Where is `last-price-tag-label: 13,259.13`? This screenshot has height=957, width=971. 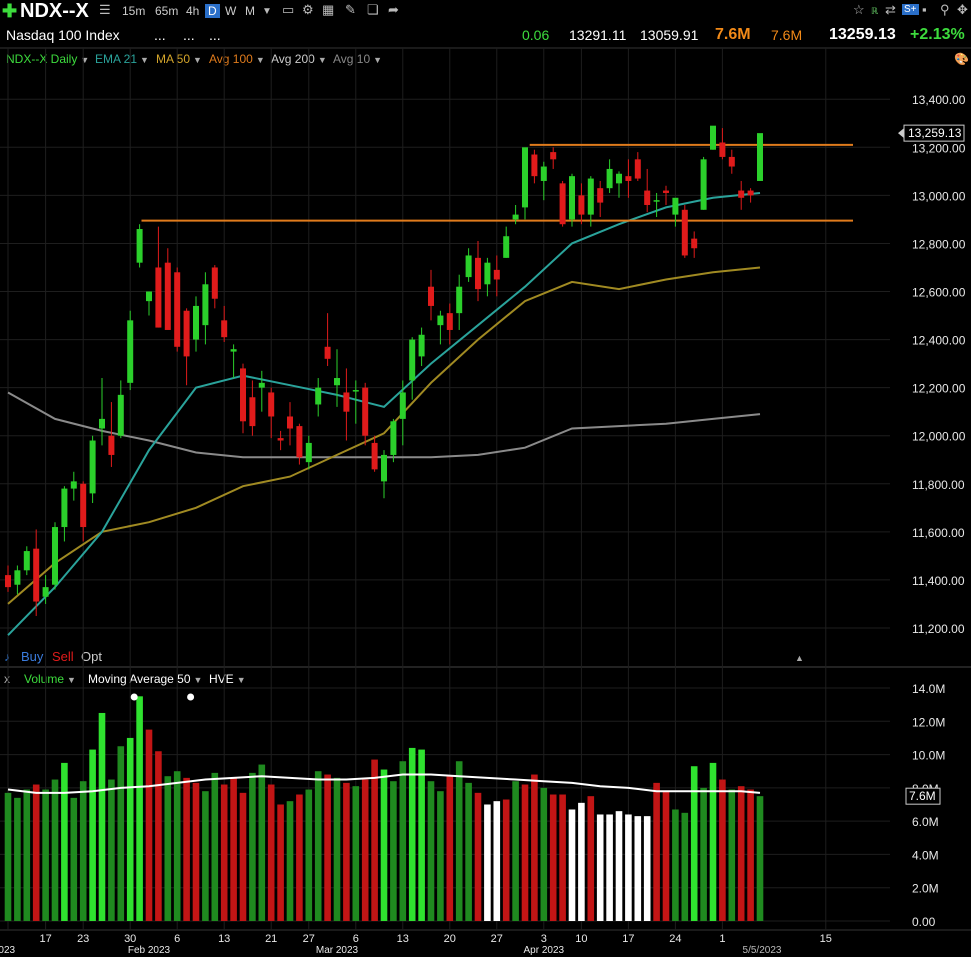
last-price-tag-label: 13,259.13 is located at coordinates (935, 133).